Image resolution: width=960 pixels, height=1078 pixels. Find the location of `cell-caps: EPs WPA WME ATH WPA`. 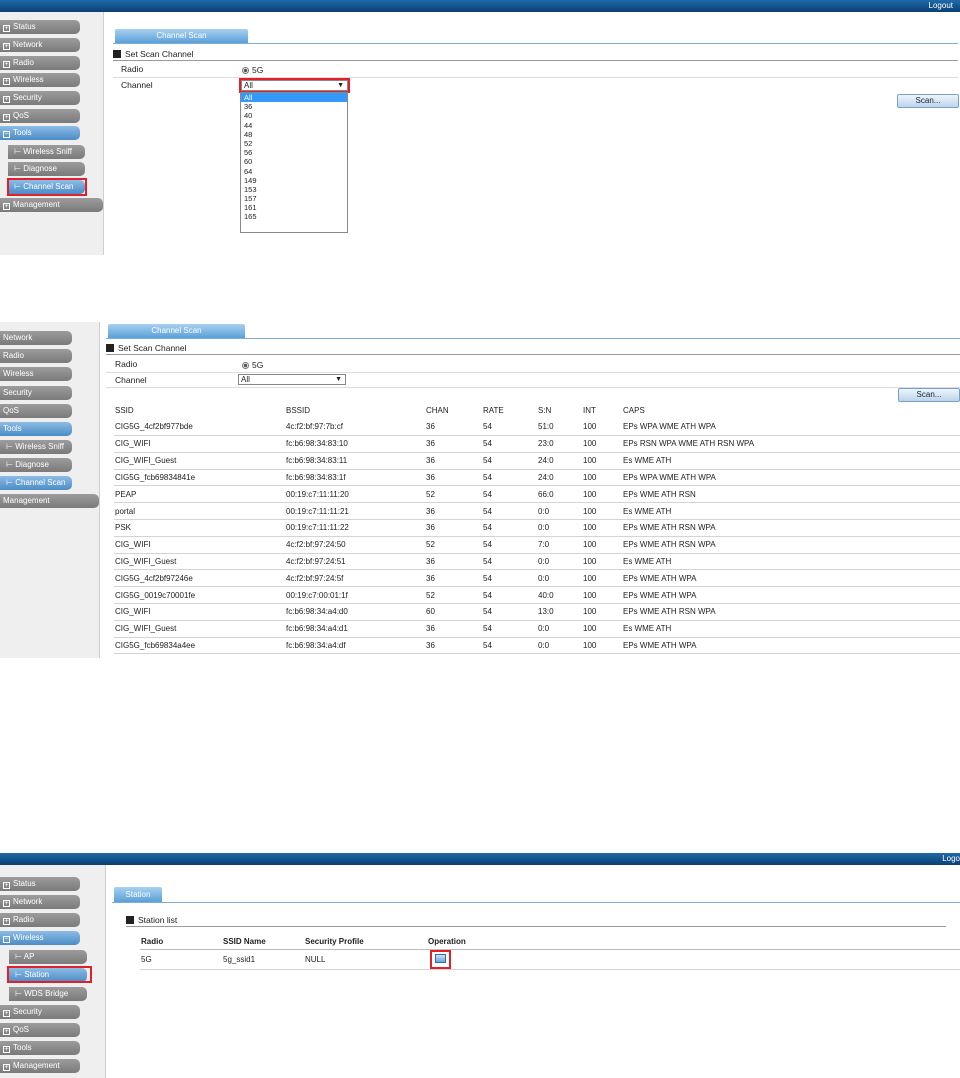

cell-caps: EPs WPA WME ATH WPA is located at coordinates (791, 427).